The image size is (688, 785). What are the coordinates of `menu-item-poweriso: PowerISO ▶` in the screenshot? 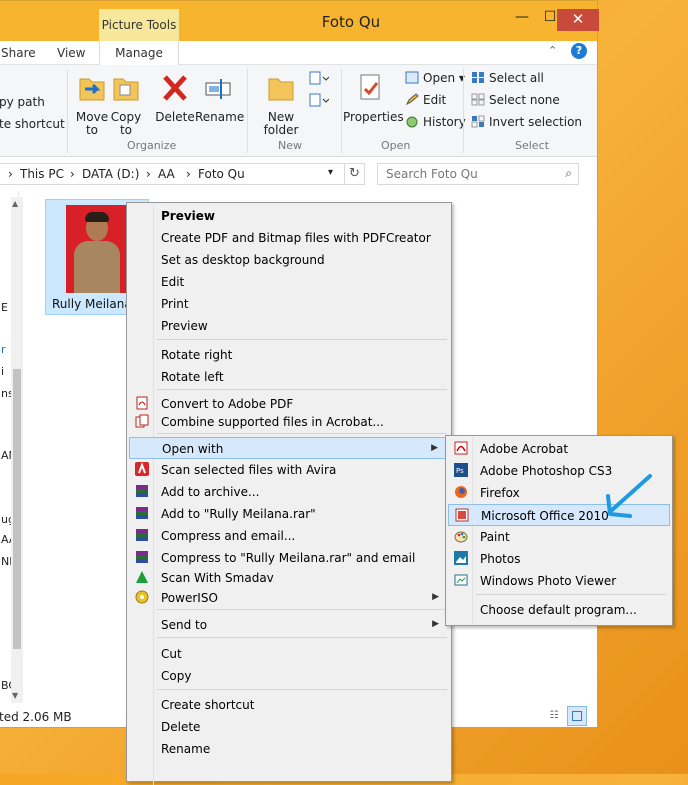 It's located at (289, 598).